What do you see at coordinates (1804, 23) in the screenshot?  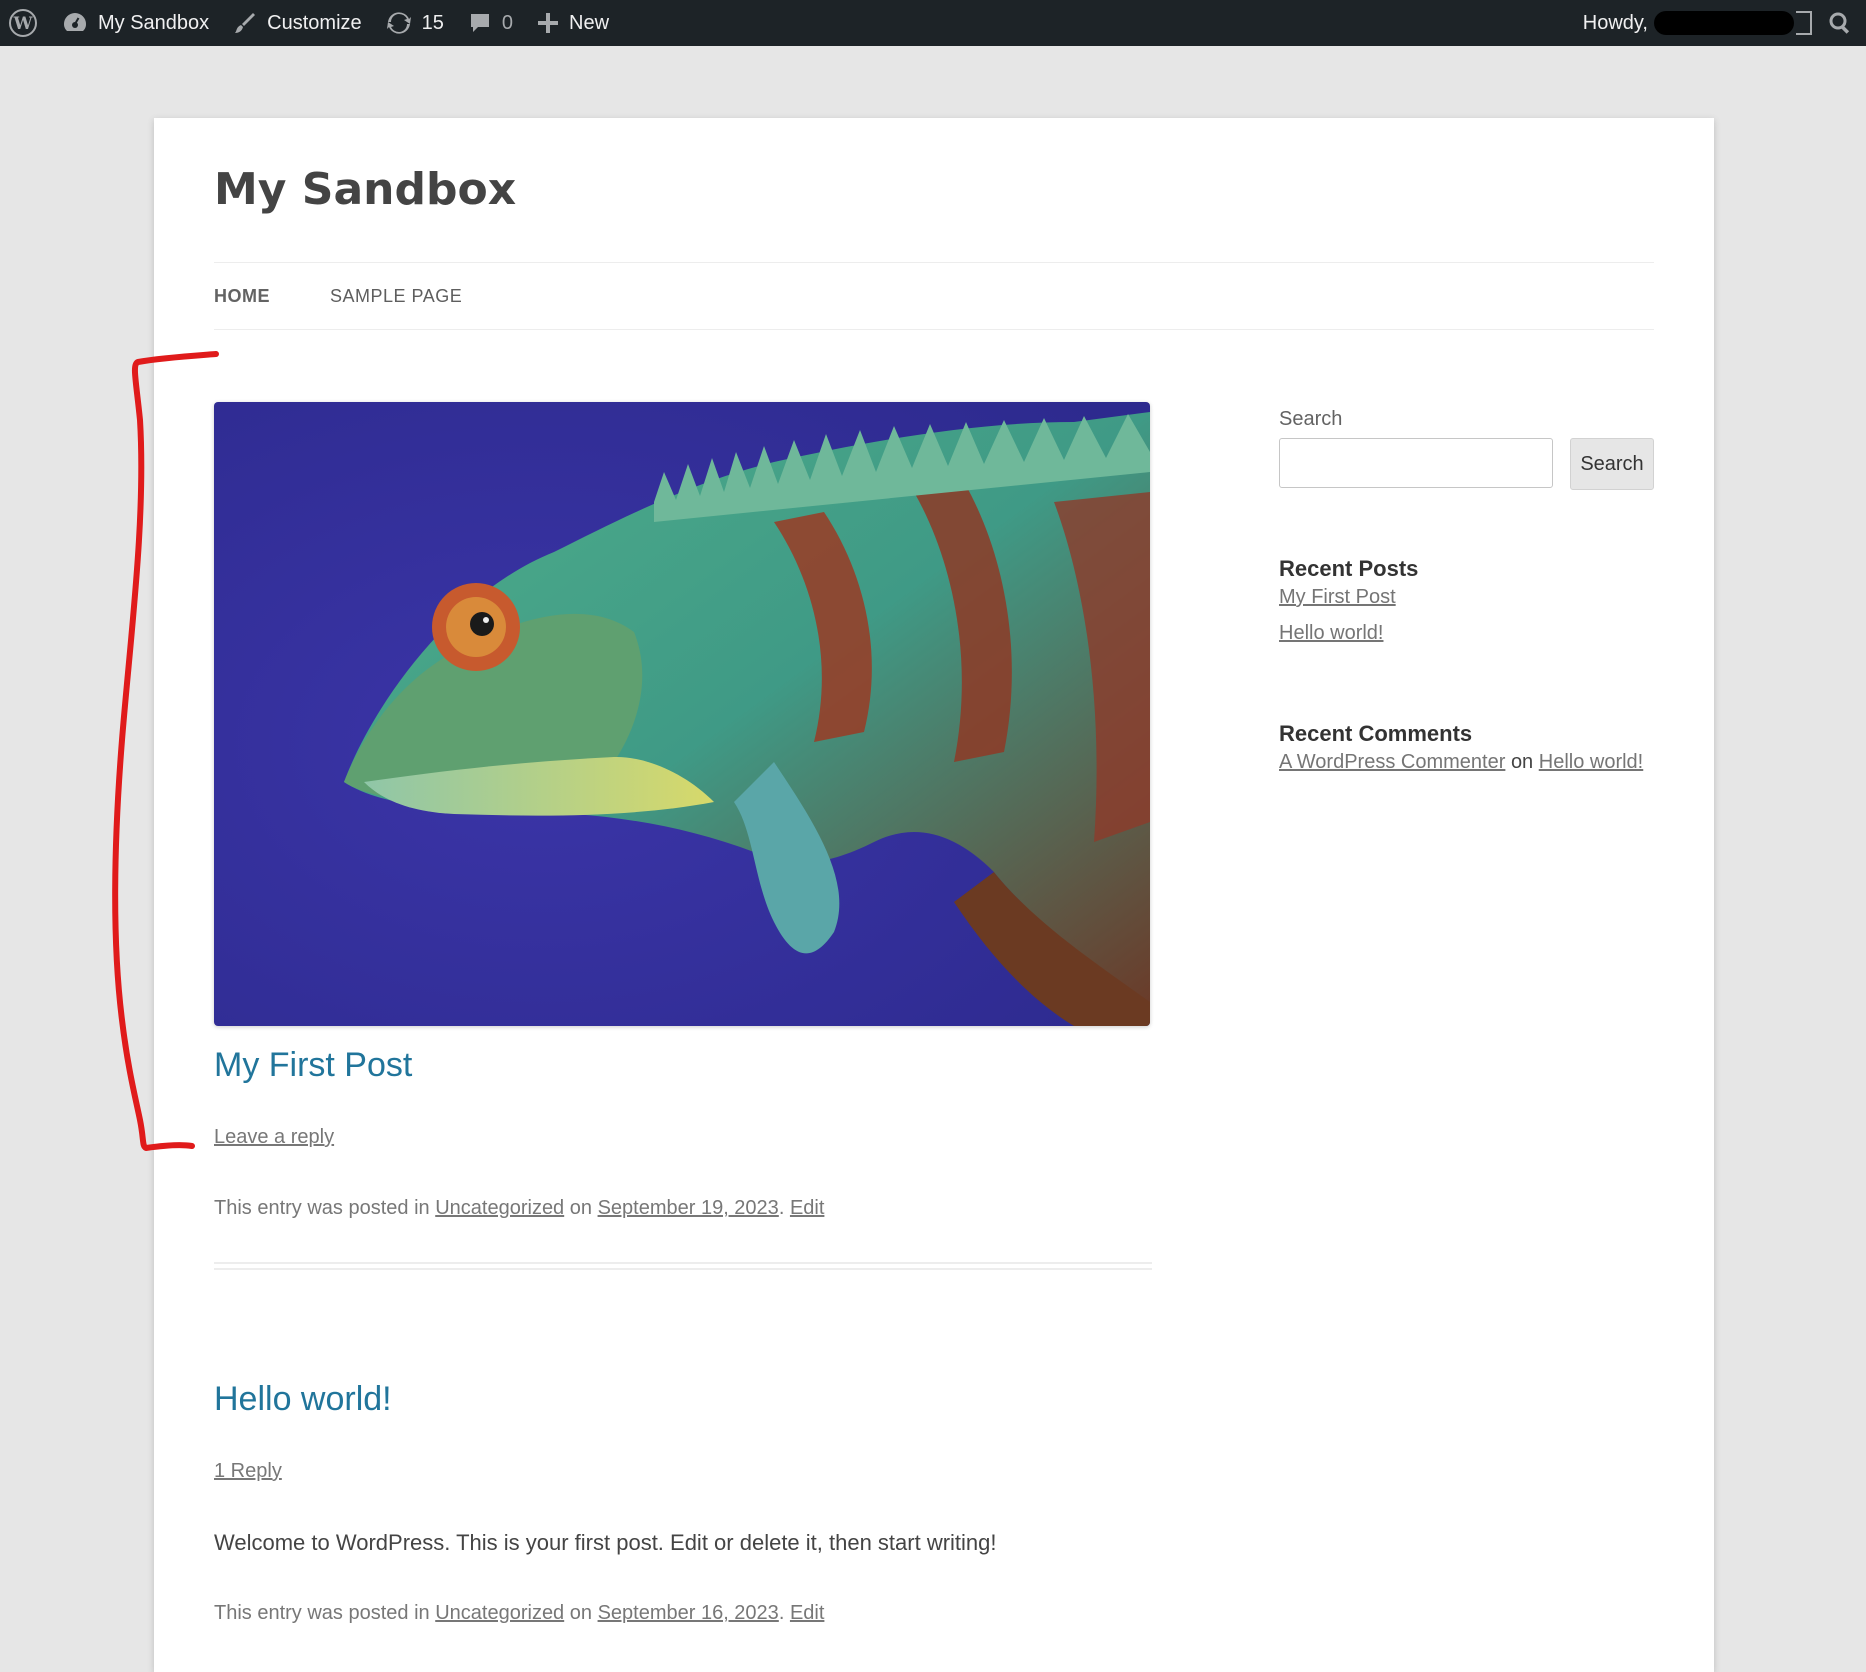 I see `avatar` at bounding box center [1804, 23].